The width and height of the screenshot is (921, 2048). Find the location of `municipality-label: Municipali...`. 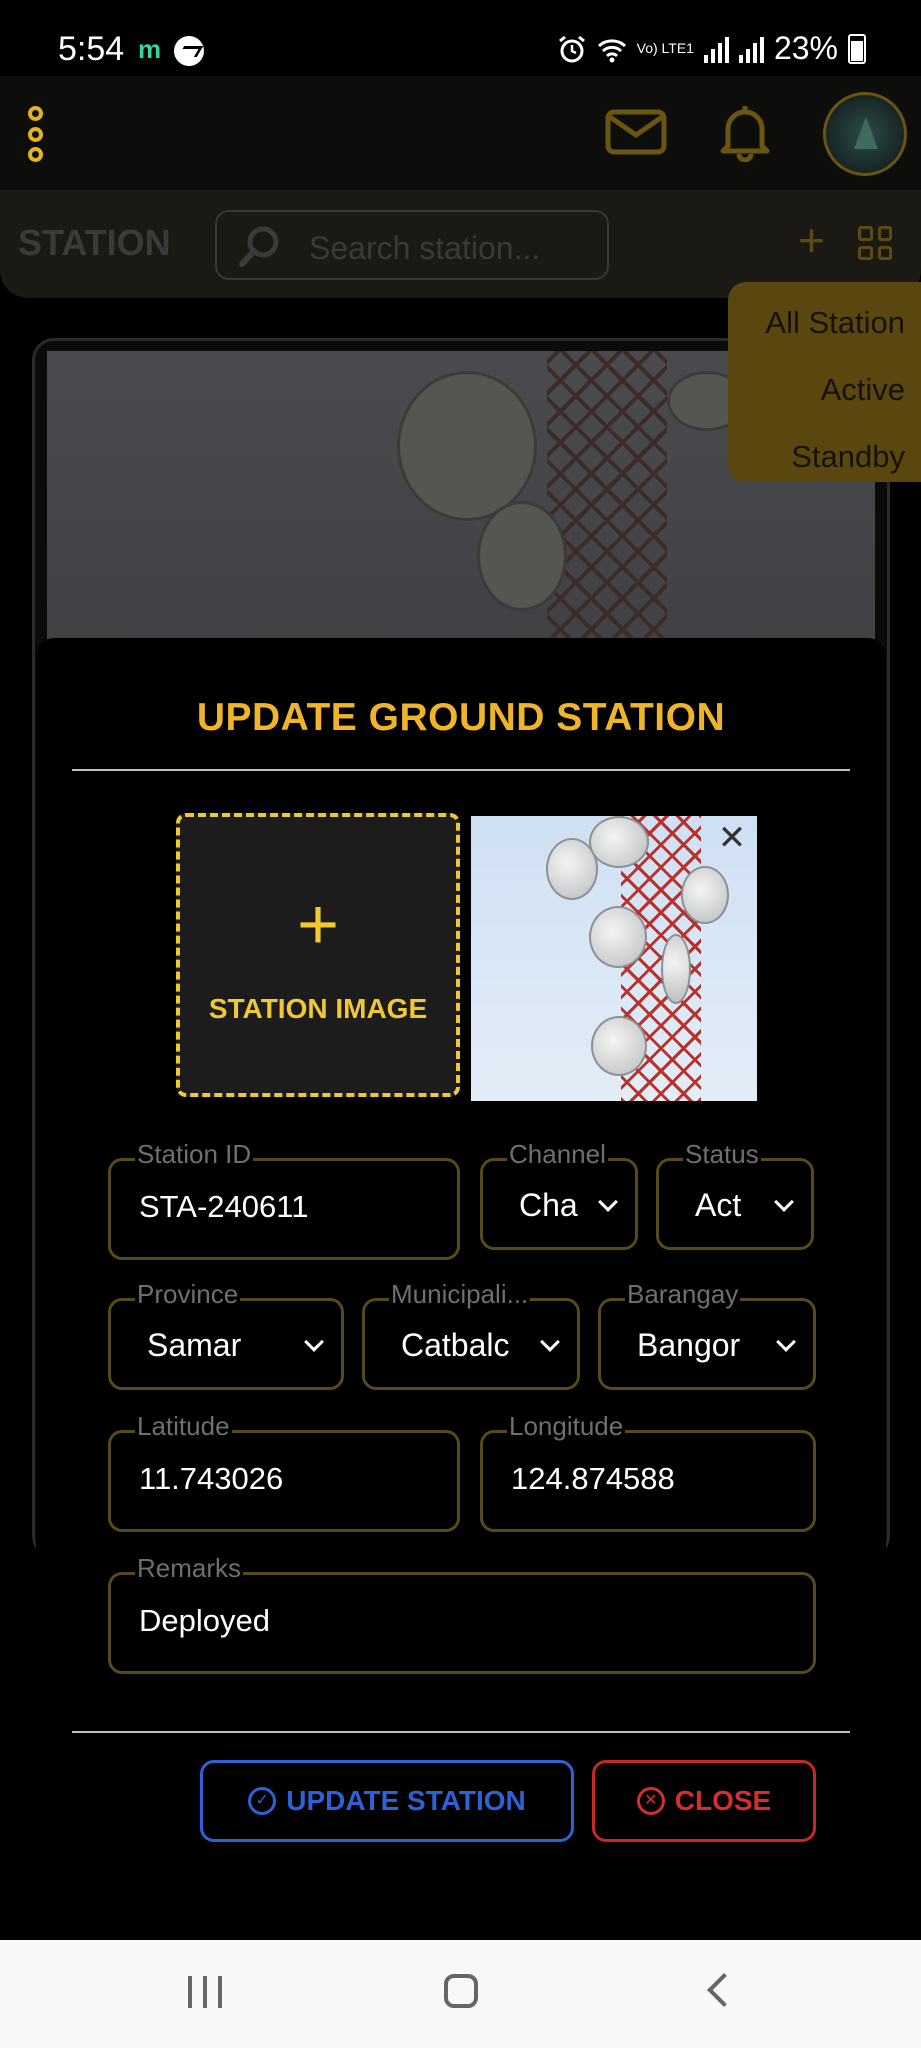

municipality-label: Municipali... is located at coordinates (460, 1294).